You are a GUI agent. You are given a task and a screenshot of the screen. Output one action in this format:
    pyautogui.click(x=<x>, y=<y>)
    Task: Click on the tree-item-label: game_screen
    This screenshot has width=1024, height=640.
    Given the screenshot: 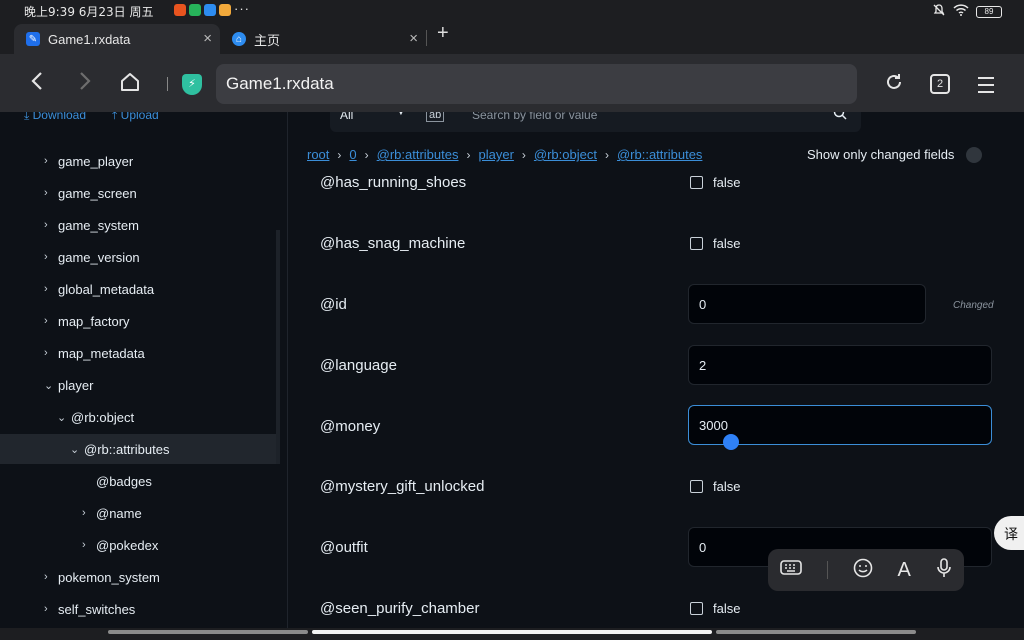 What is the action you would take?
    pyautogui.click(x=97, y=193)
    